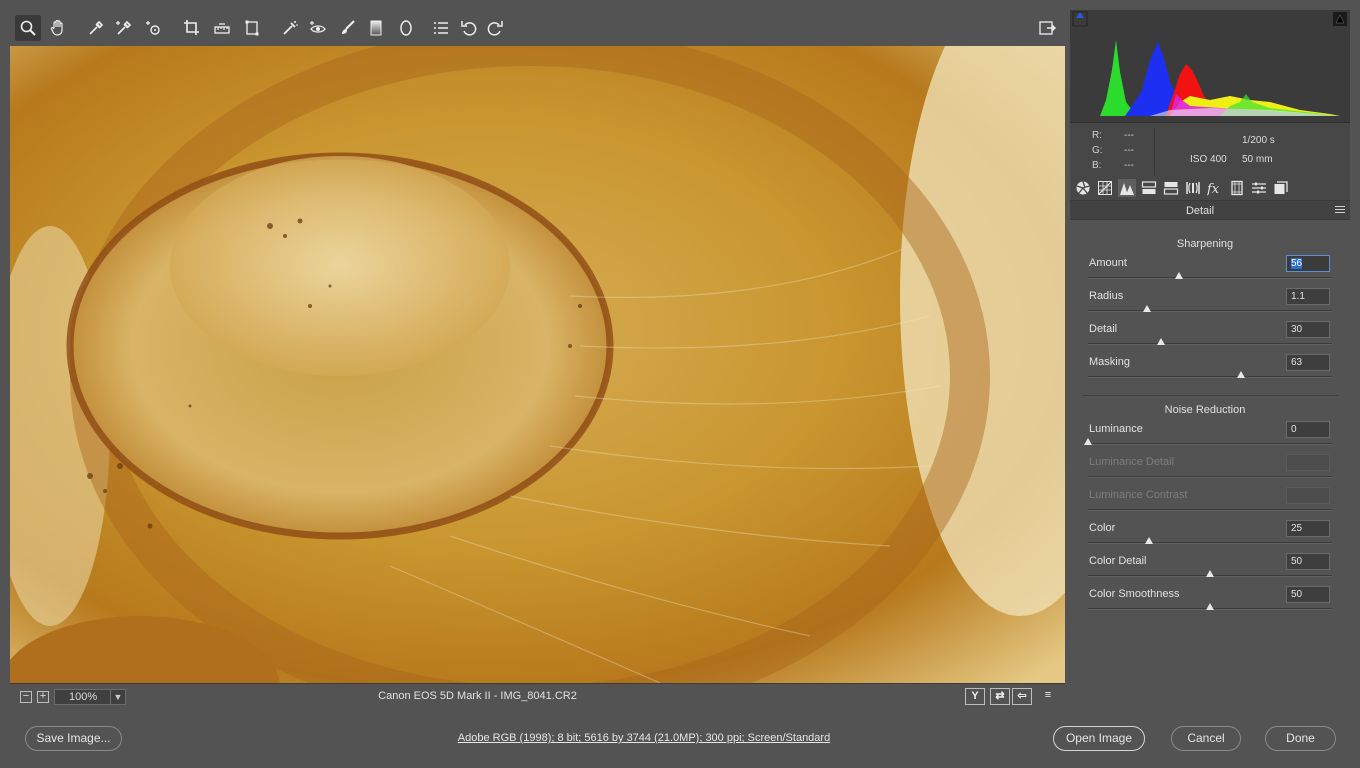  I want to click on panel-menu-icon, so click(1340, 210).